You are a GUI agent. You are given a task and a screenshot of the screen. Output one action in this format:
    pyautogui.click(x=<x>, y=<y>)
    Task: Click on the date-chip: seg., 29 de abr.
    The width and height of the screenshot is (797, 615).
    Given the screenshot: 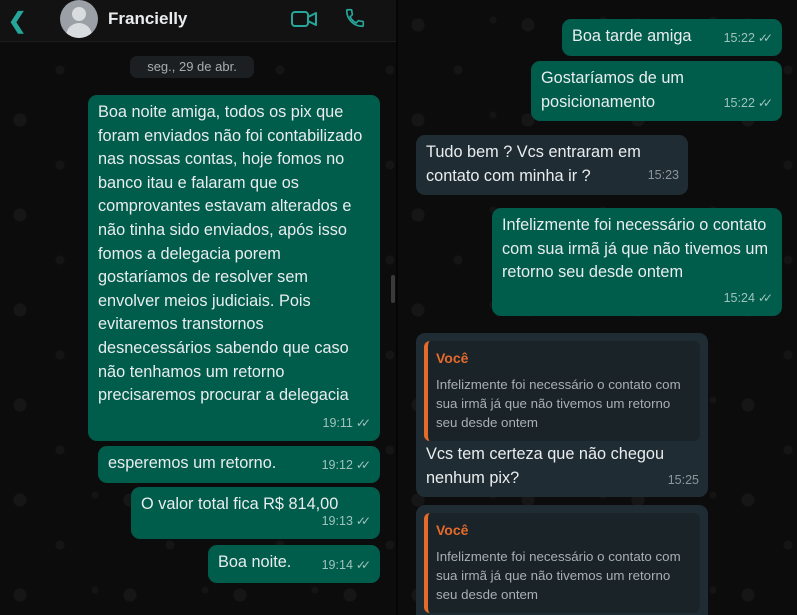 What is the action you would take?
    pyautogui.click(x=192, y=67)
    